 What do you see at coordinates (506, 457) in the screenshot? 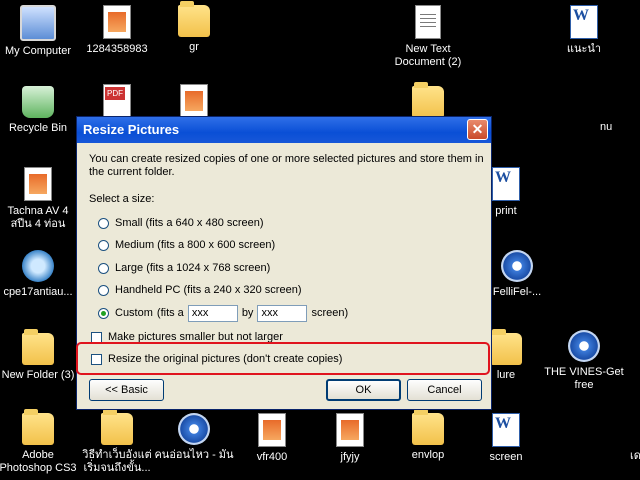
I see `desktop-icon-label: screen` at bounding box center [506, 457].